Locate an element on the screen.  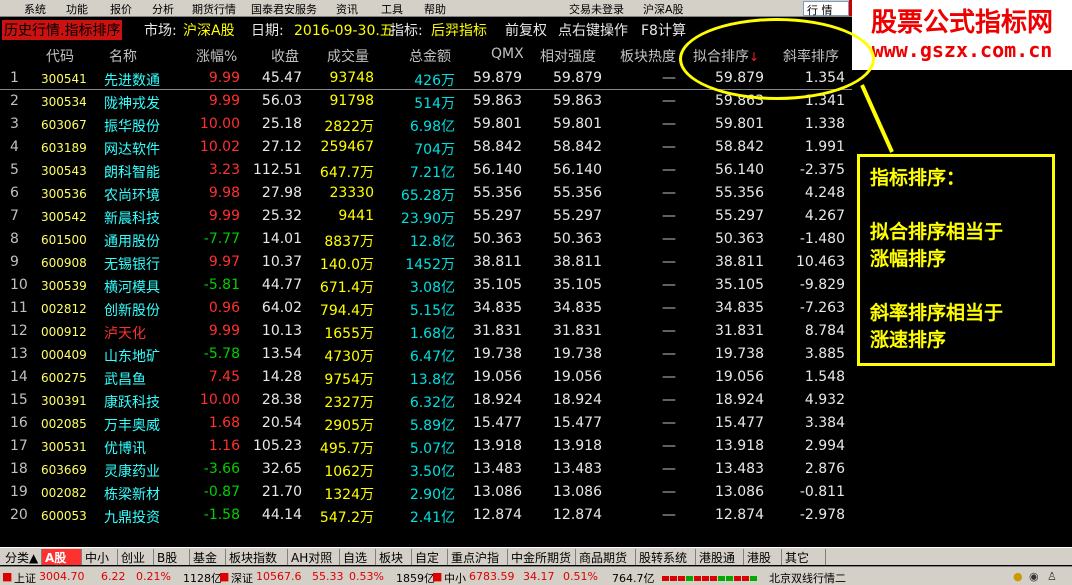
col-code: 代码 is located at coordinates (60, 56).